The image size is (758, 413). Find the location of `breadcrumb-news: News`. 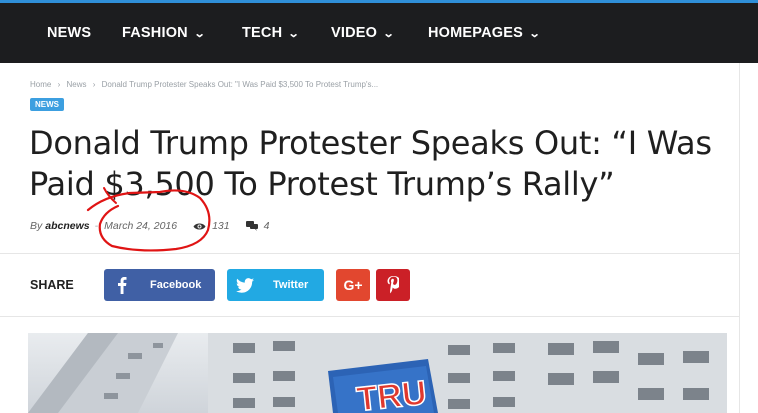

breadcrumb-news: News is located at coordinates (76, 84).